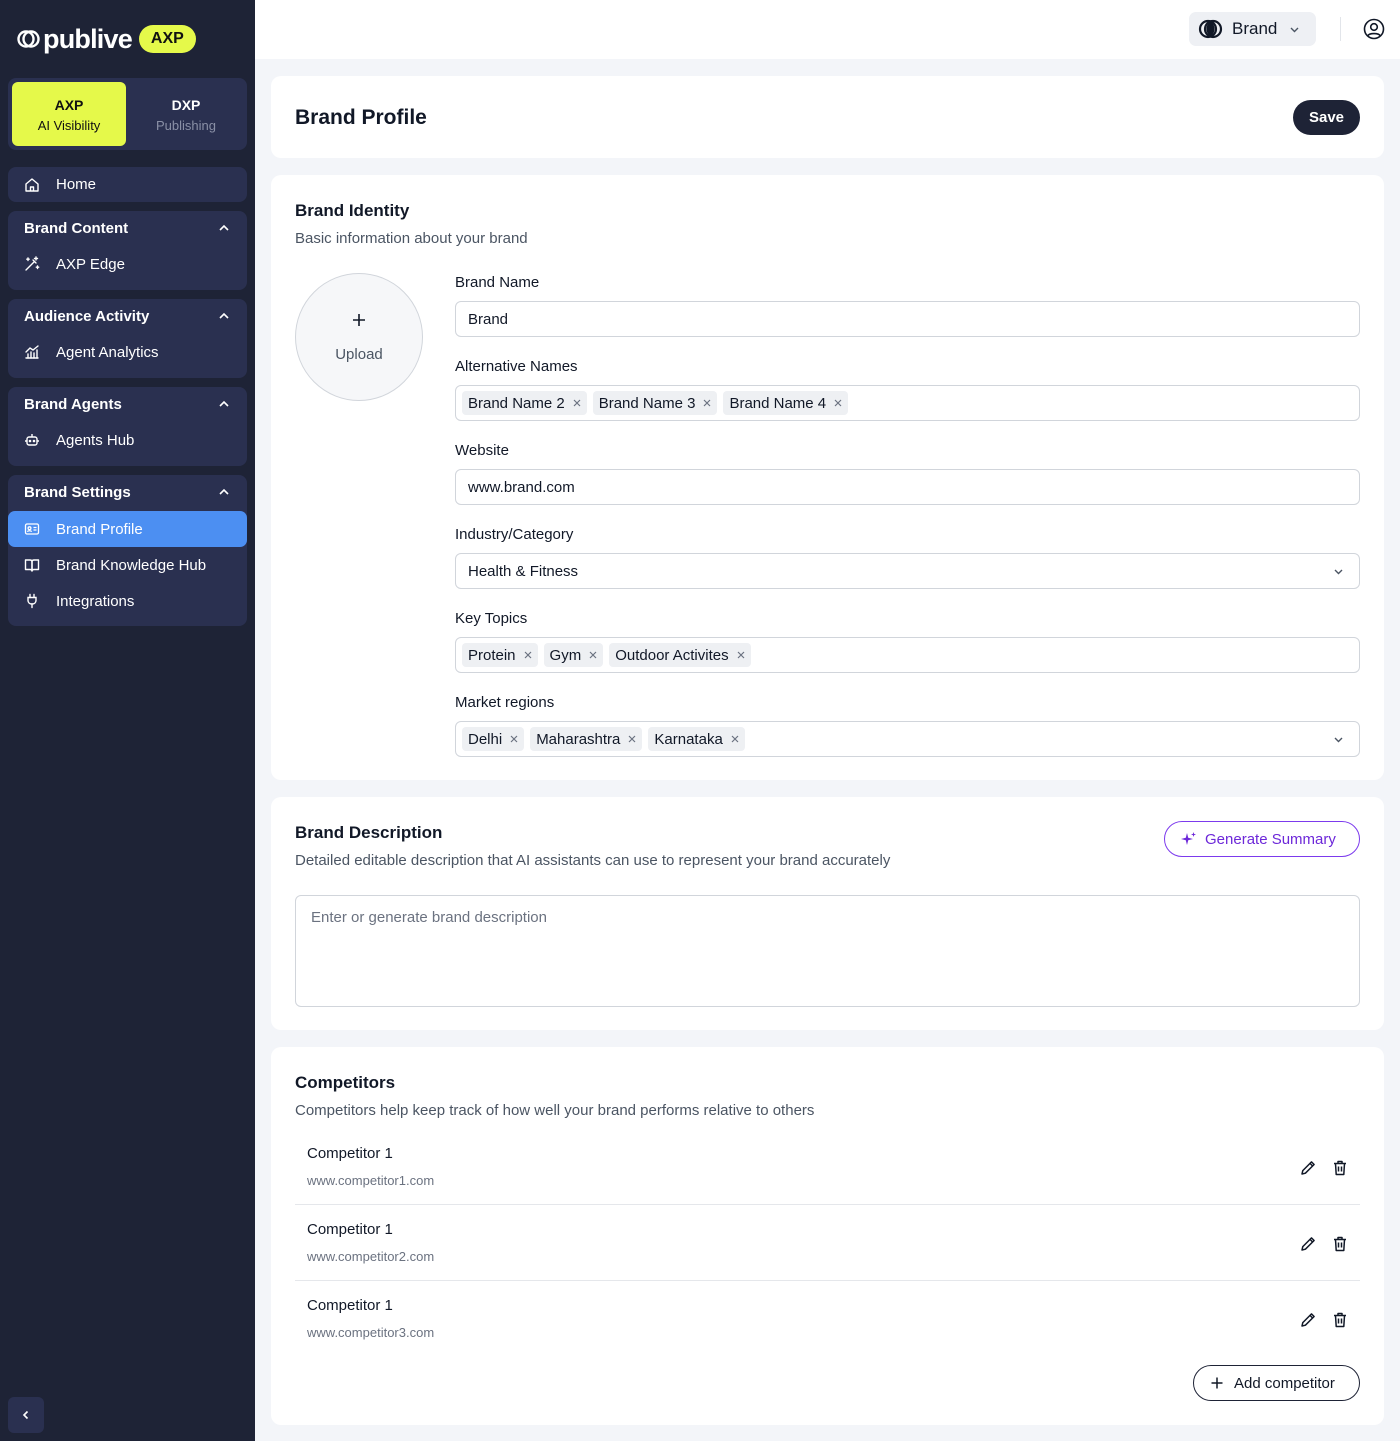 The width and height of the screenshot is (1400, 1441). I want to click on nav-home-group: Home, so click(127, 184).